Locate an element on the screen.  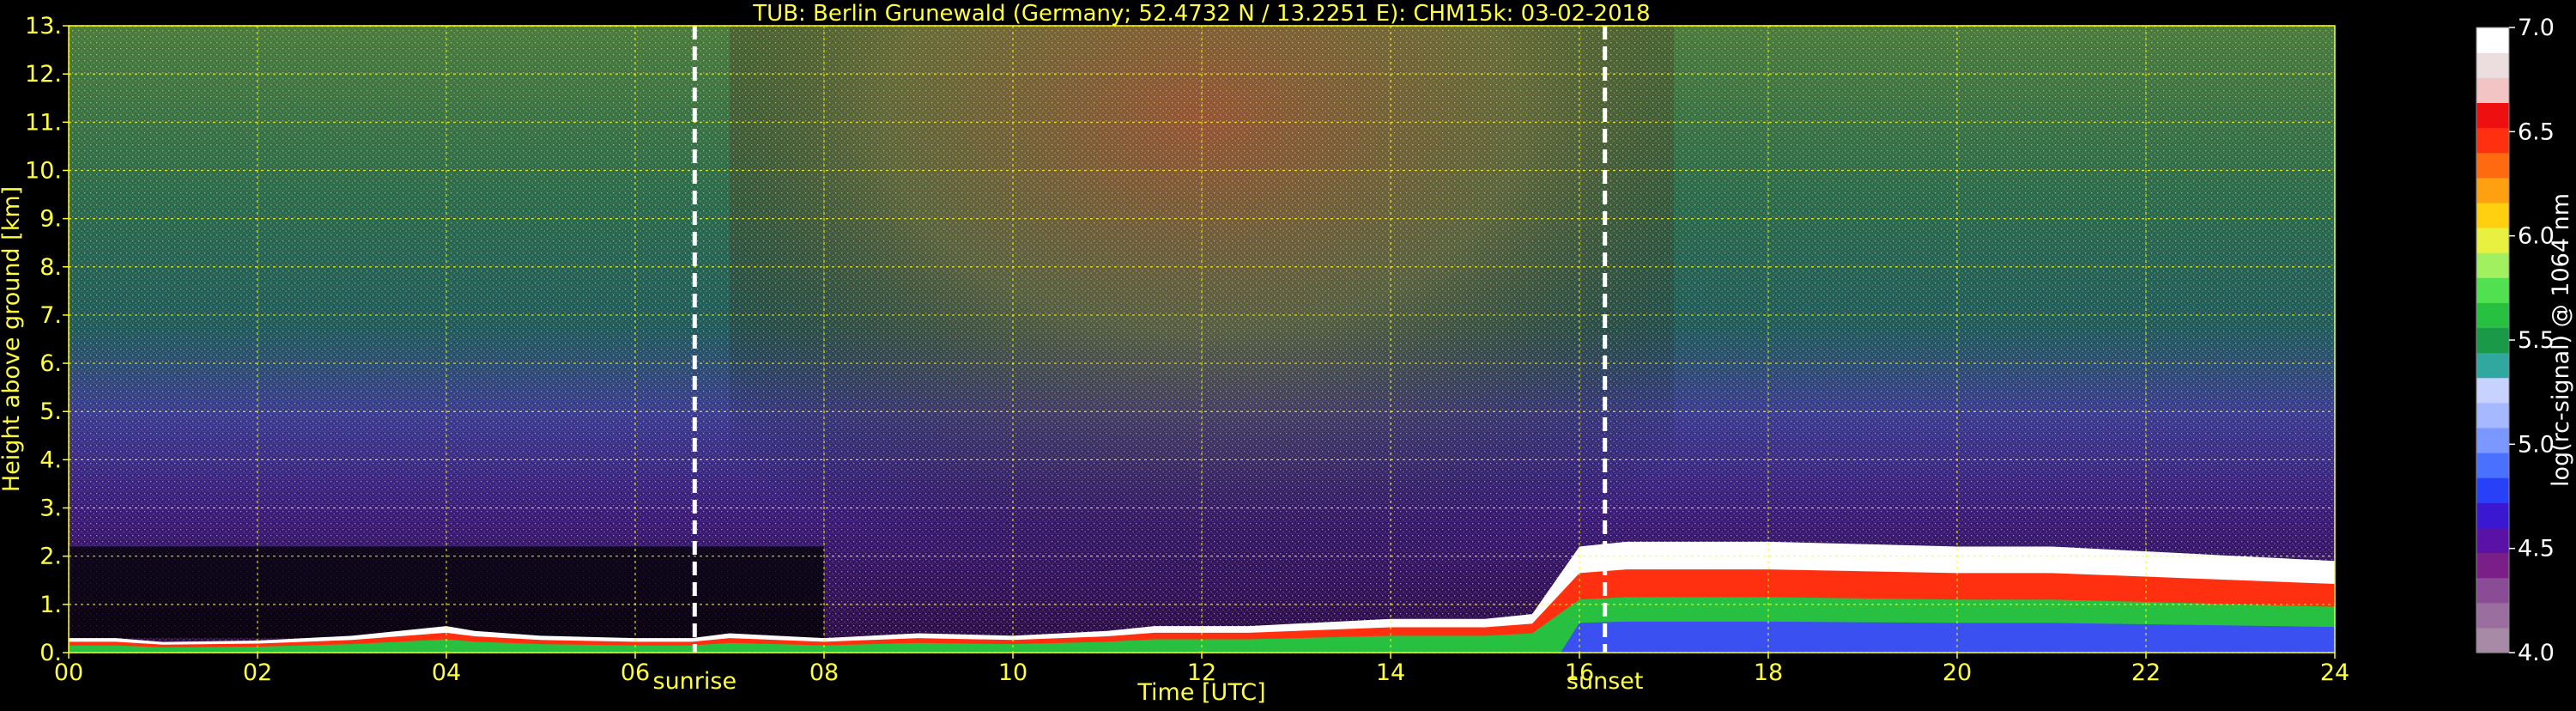
y-tick-label: 12. is located at coordinates (43, 74).